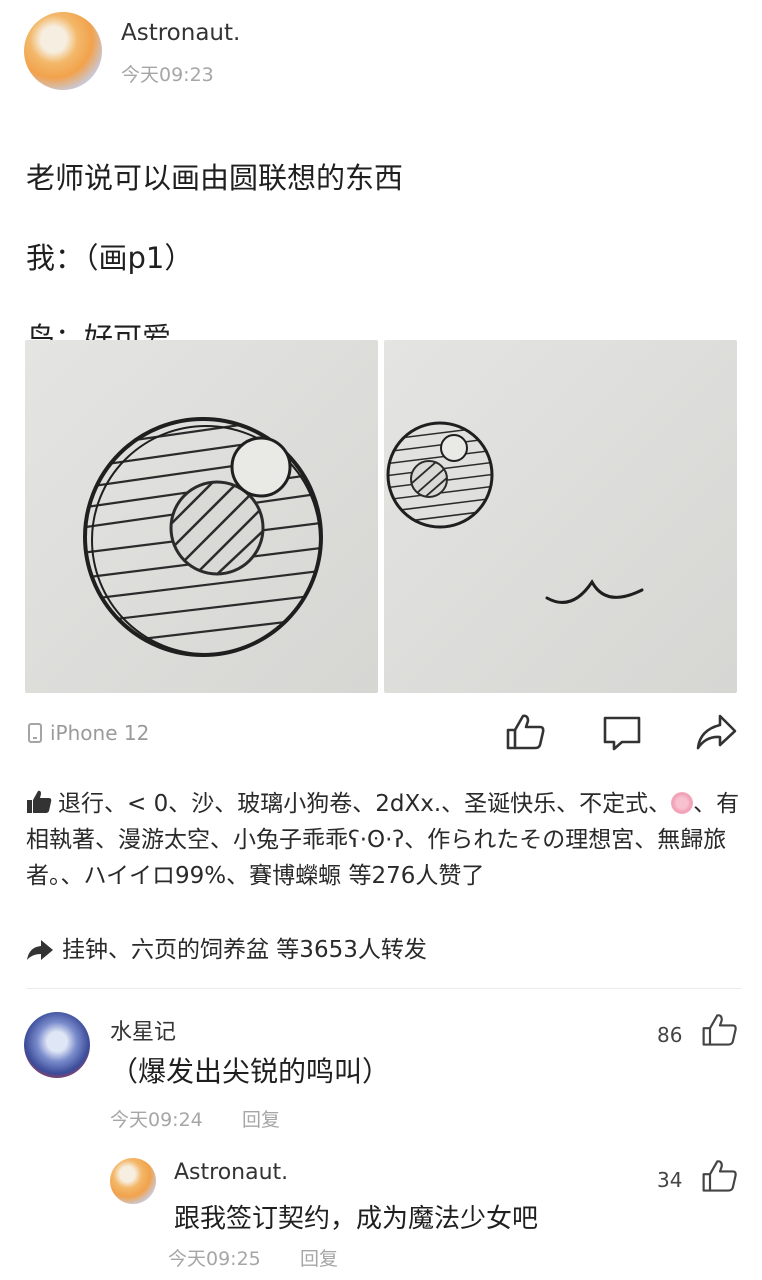 Image resolution: width=762 pixels, height=1280 pixels. What do you see at coordinates (384, 988) in the screenshot?
I see `divider` at bounding box center [384, 988].